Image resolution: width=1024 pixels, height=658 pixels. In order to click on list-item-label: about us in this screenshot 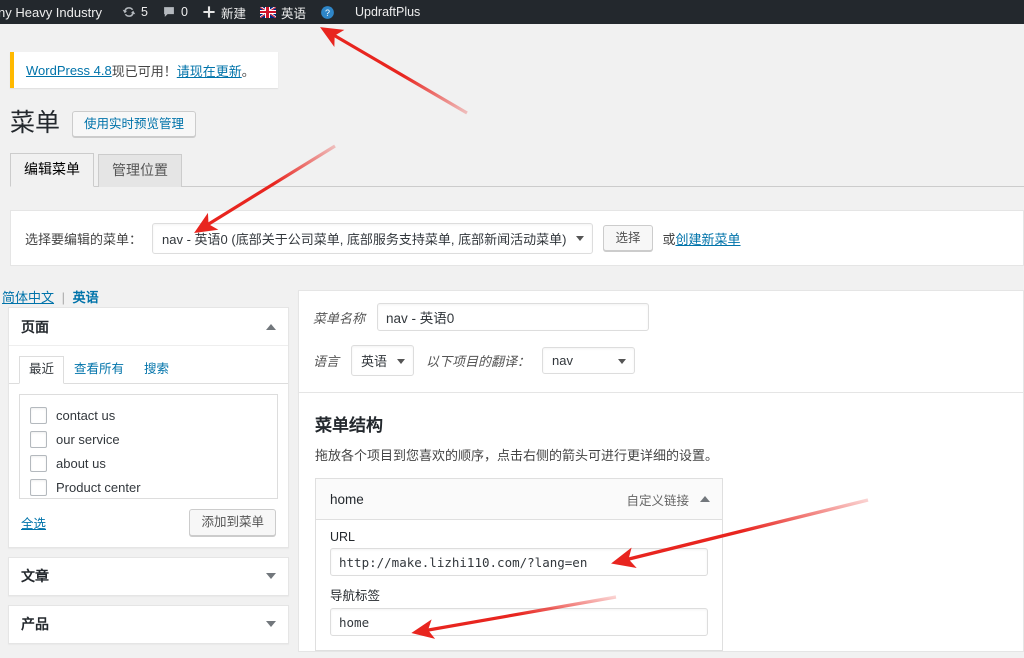, I will do `click(81, 463)`.